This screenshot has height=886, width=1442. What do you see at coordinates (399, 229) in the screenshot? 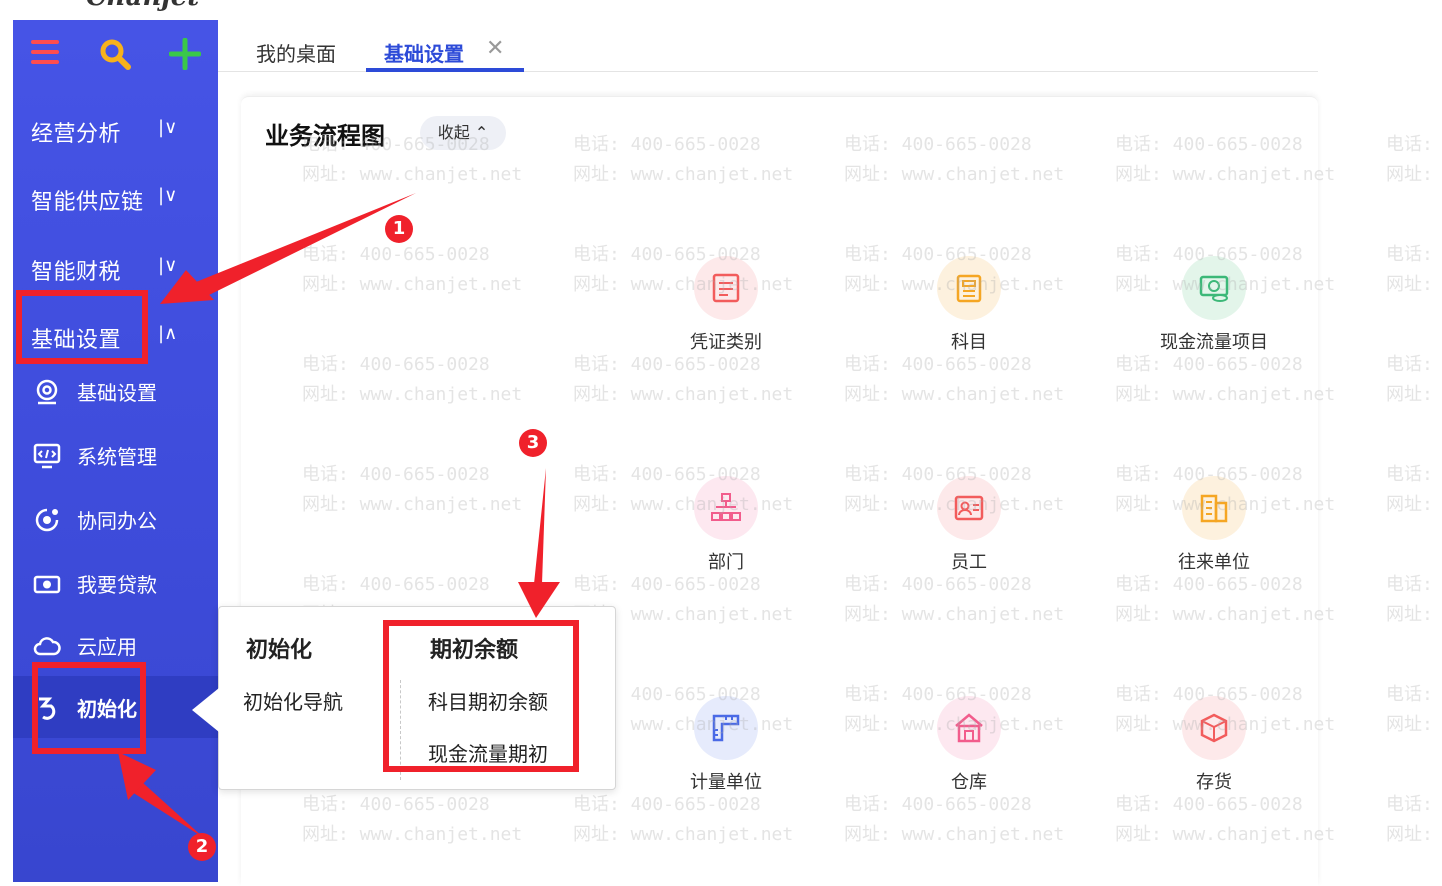
I see `annotation-badge-1: 1` at bounding box center [399, 229].